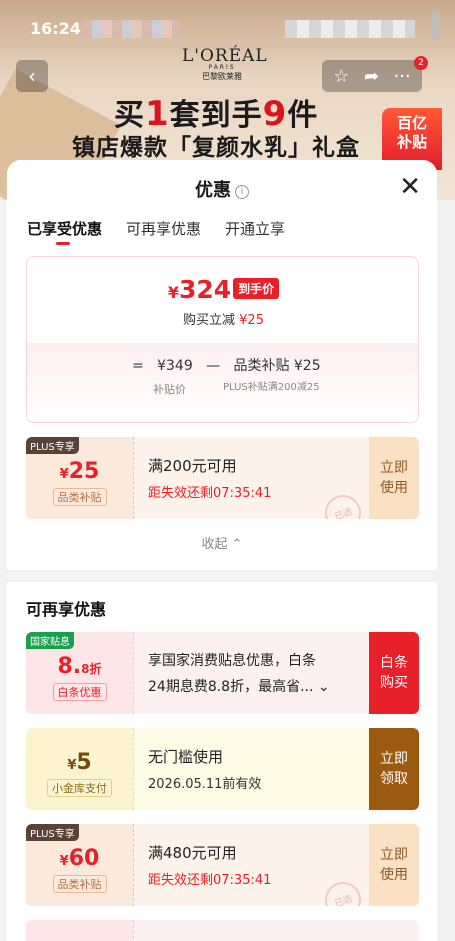  I want to click on final-price: ¥324 到手价, so click(222, 289).